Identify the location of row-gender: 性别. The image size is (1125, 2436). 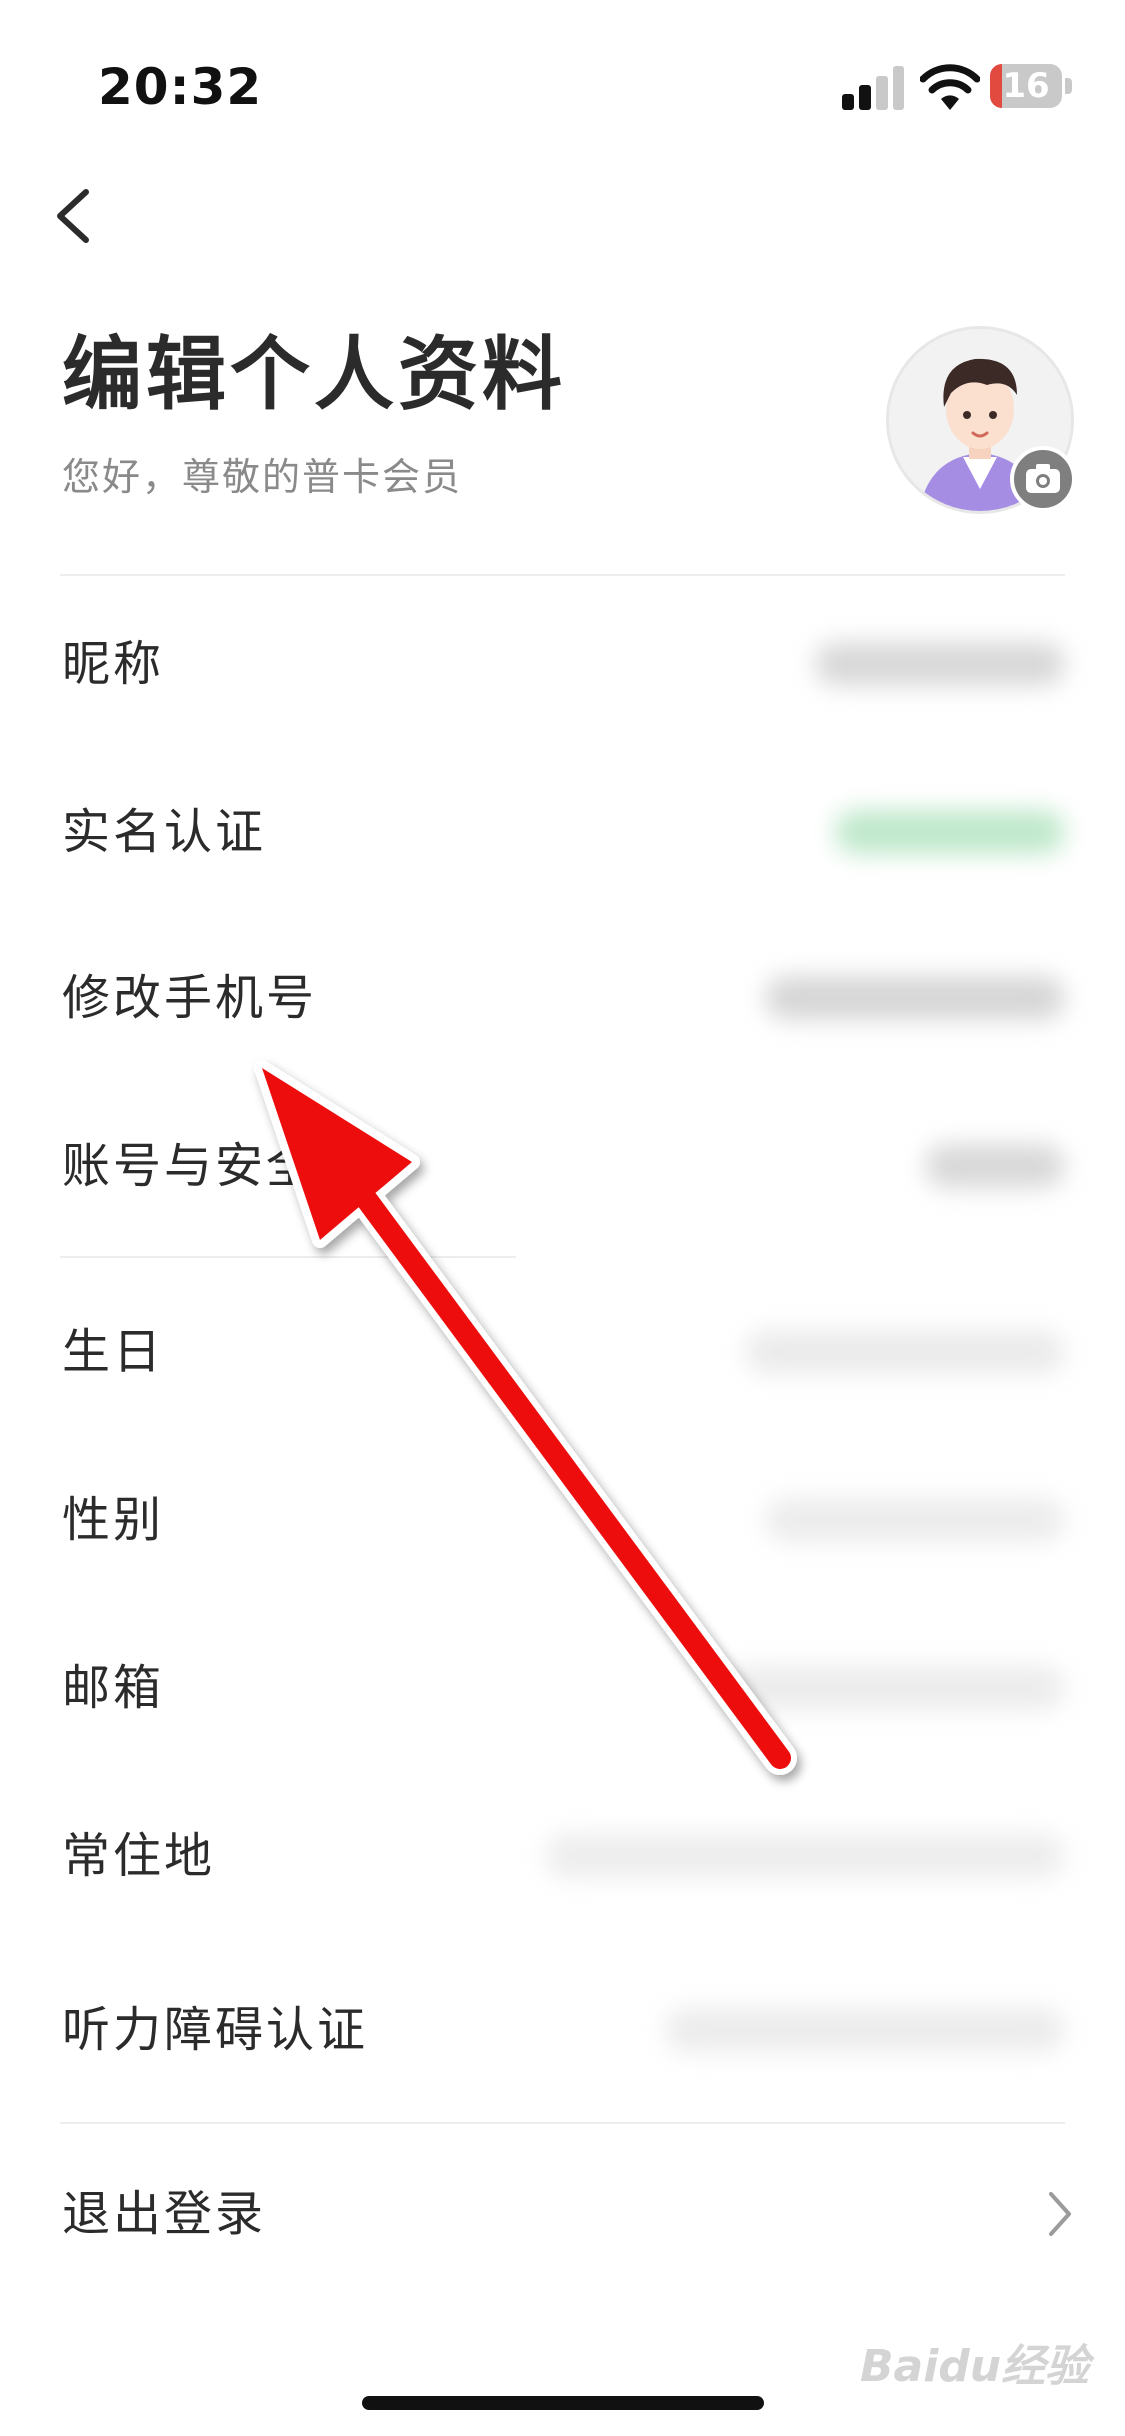
(562, 1520).